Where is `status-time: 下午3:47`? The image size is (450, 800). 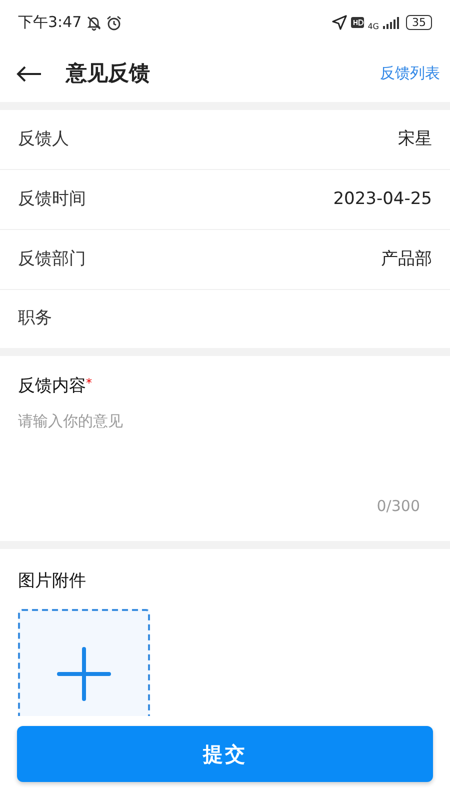 status-time: 下午3:47 is located at coordinates (50, 23).